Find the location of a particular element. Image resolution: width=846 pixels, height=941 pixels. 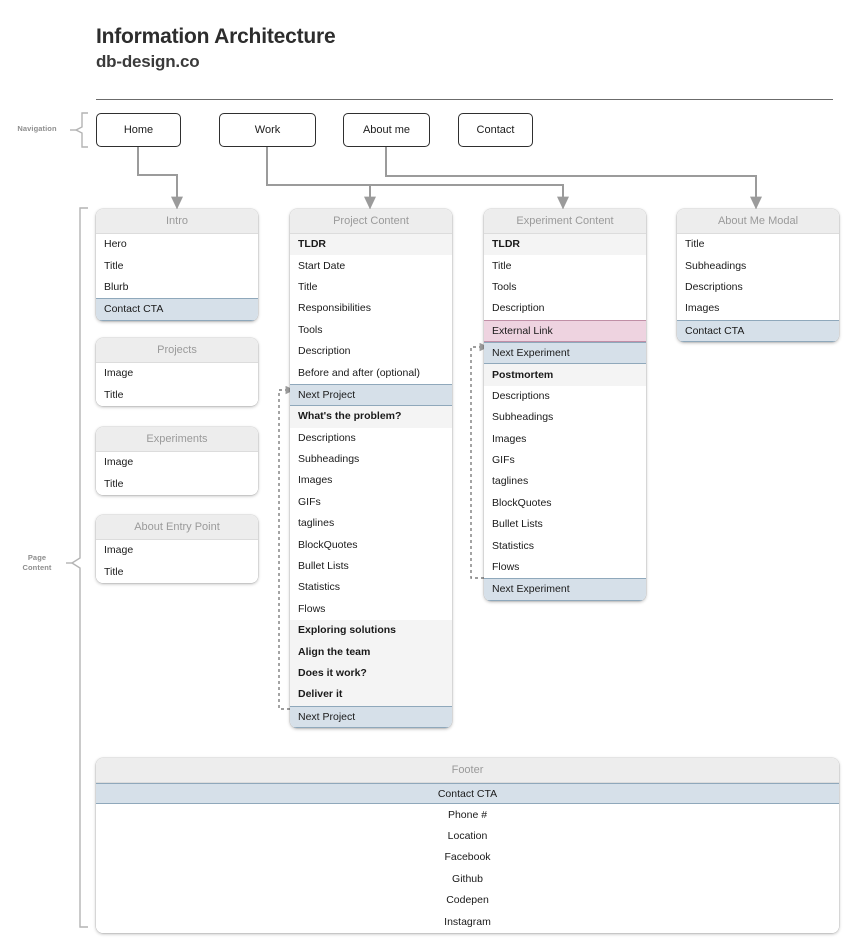

list-item: Exploring solutions is located at coordinates (371, 631).